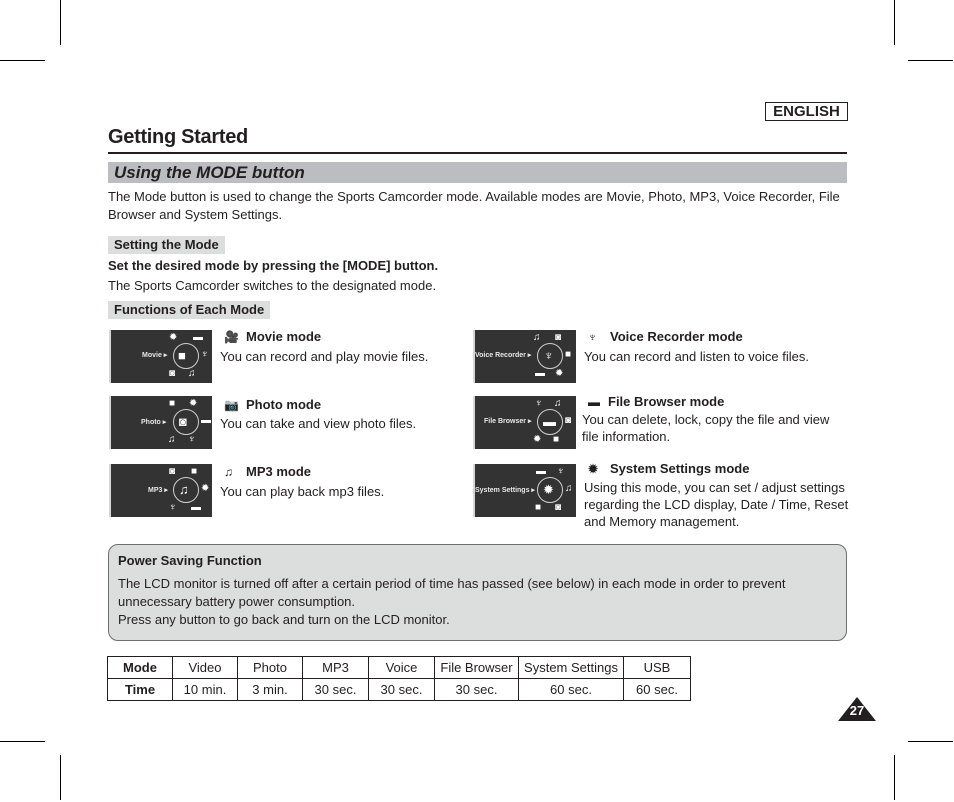 The height and width of the screenshot is (802, 954). I want to click on selected-mode-ring: ▬, so click(550, 422).